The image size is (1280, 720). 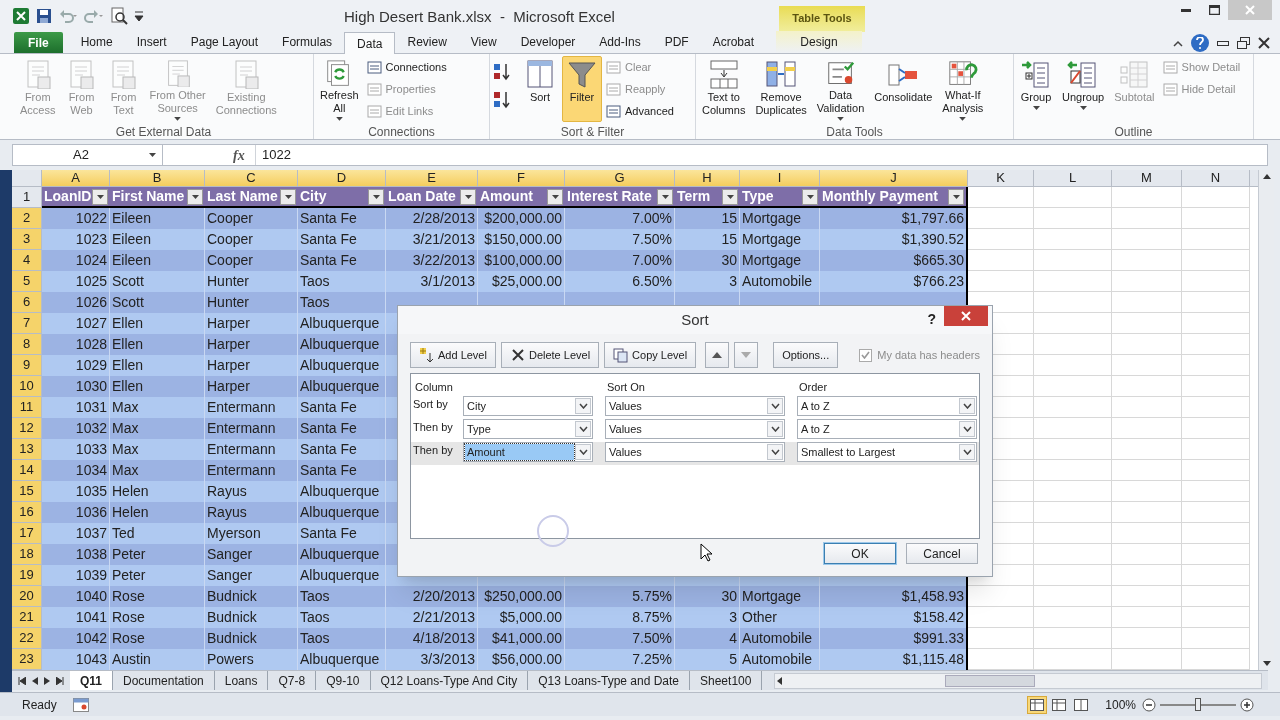 What do you see at coordinates (931, 319) in the screenshot?
I see `help-button: ?` at bounding box center [931, 319].